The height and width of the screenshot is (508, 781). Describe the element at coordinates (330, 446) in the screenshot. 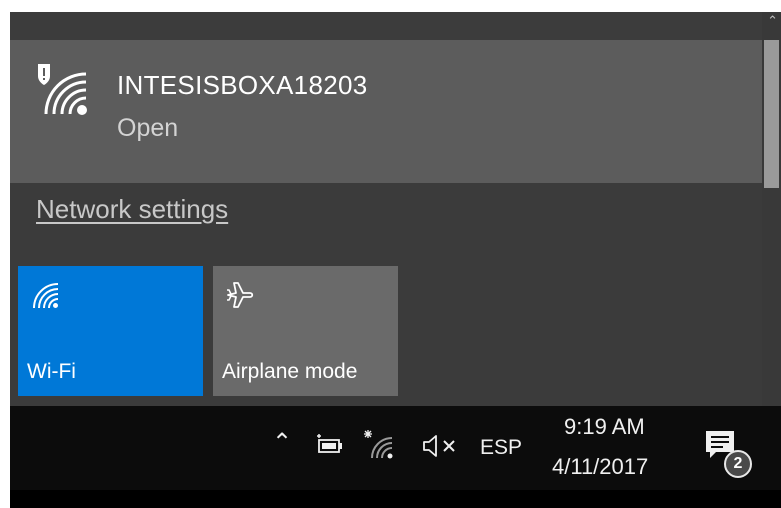

I see `battery-charging-icon` at that location.